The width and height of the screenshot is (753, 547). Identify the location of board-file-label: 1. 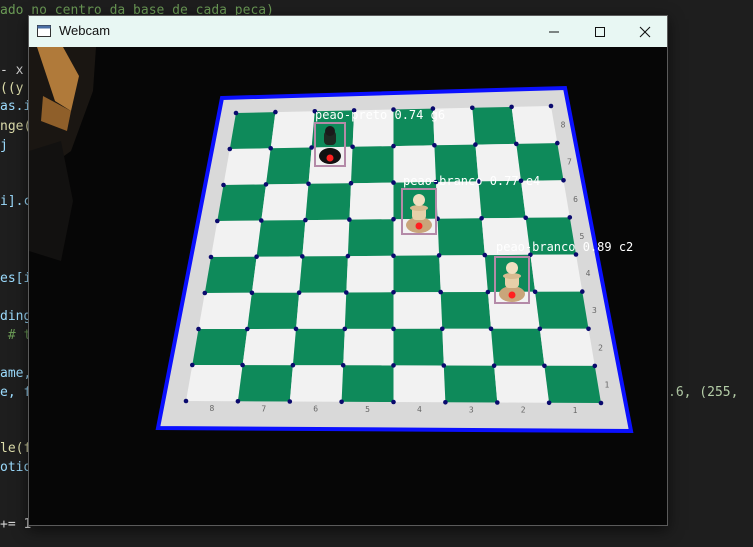
(575, 410).